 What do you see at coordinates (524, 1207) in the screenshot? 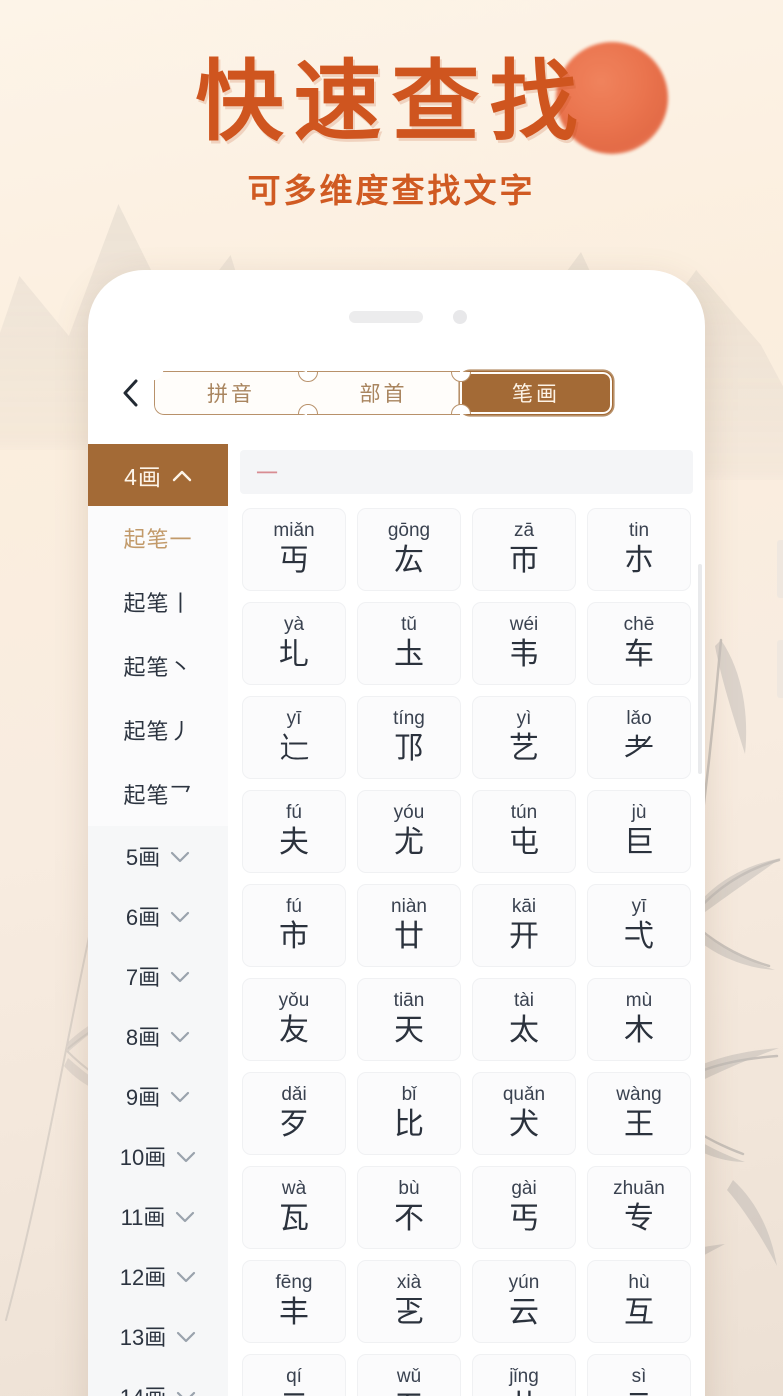
I see `character-cell: gài 丐` at bounding box center [524, 1207].